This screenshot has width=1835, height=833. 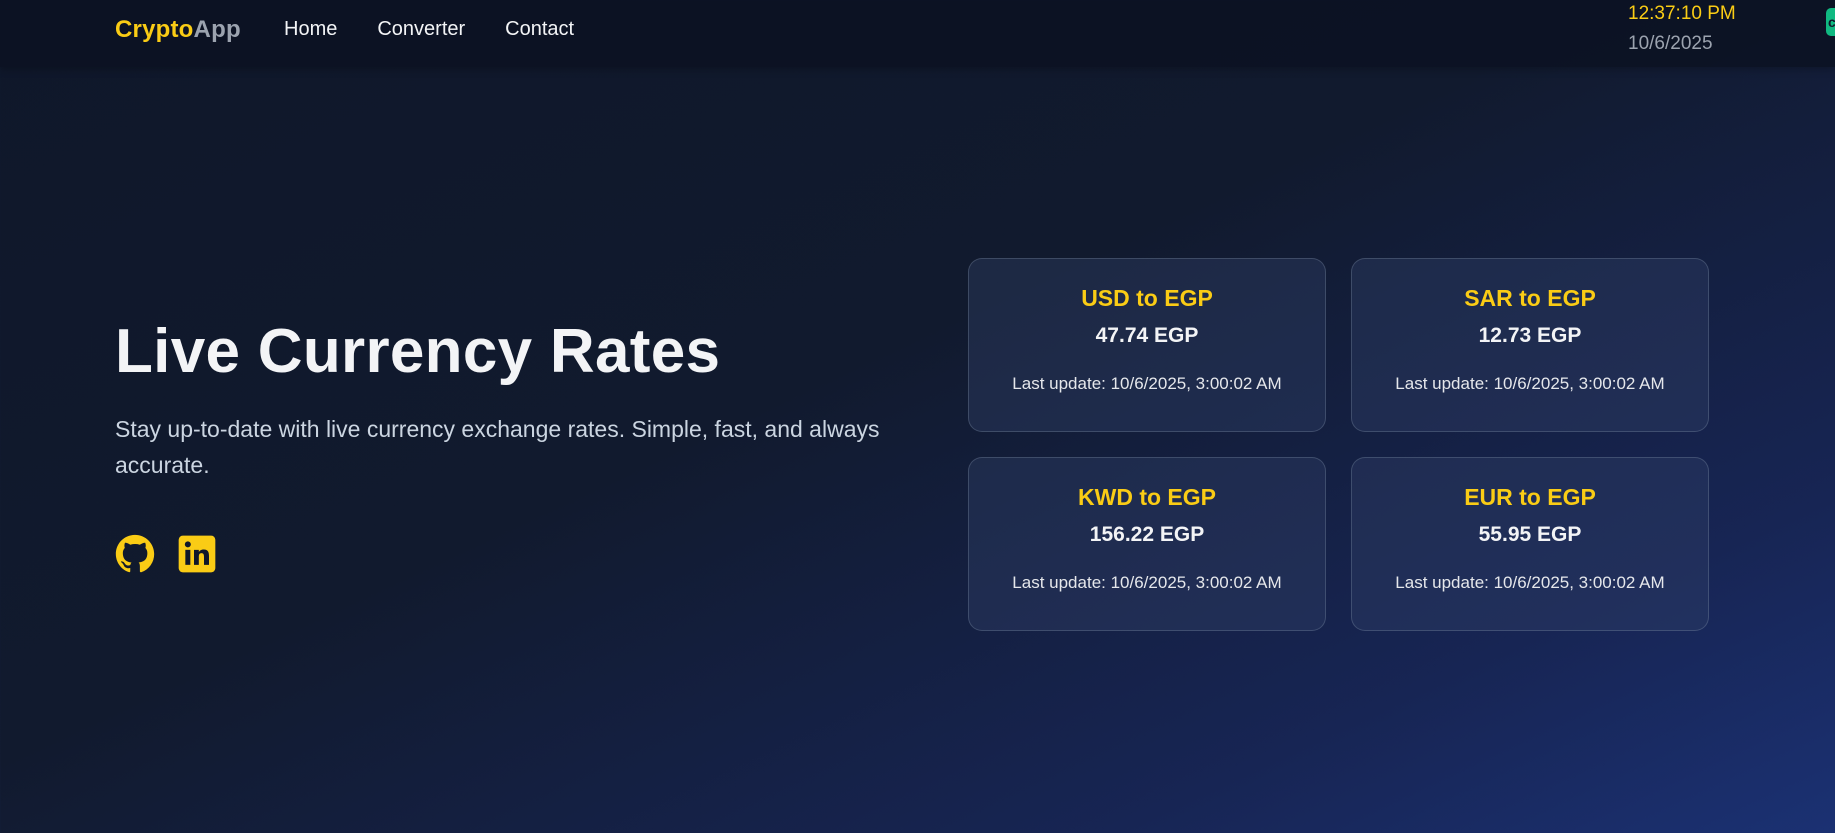 What do you see at coordinates (1530, 534) in the screenshot?
I see `rate-card-value: 55.95 EGP` at bounding box center [1530, 534].